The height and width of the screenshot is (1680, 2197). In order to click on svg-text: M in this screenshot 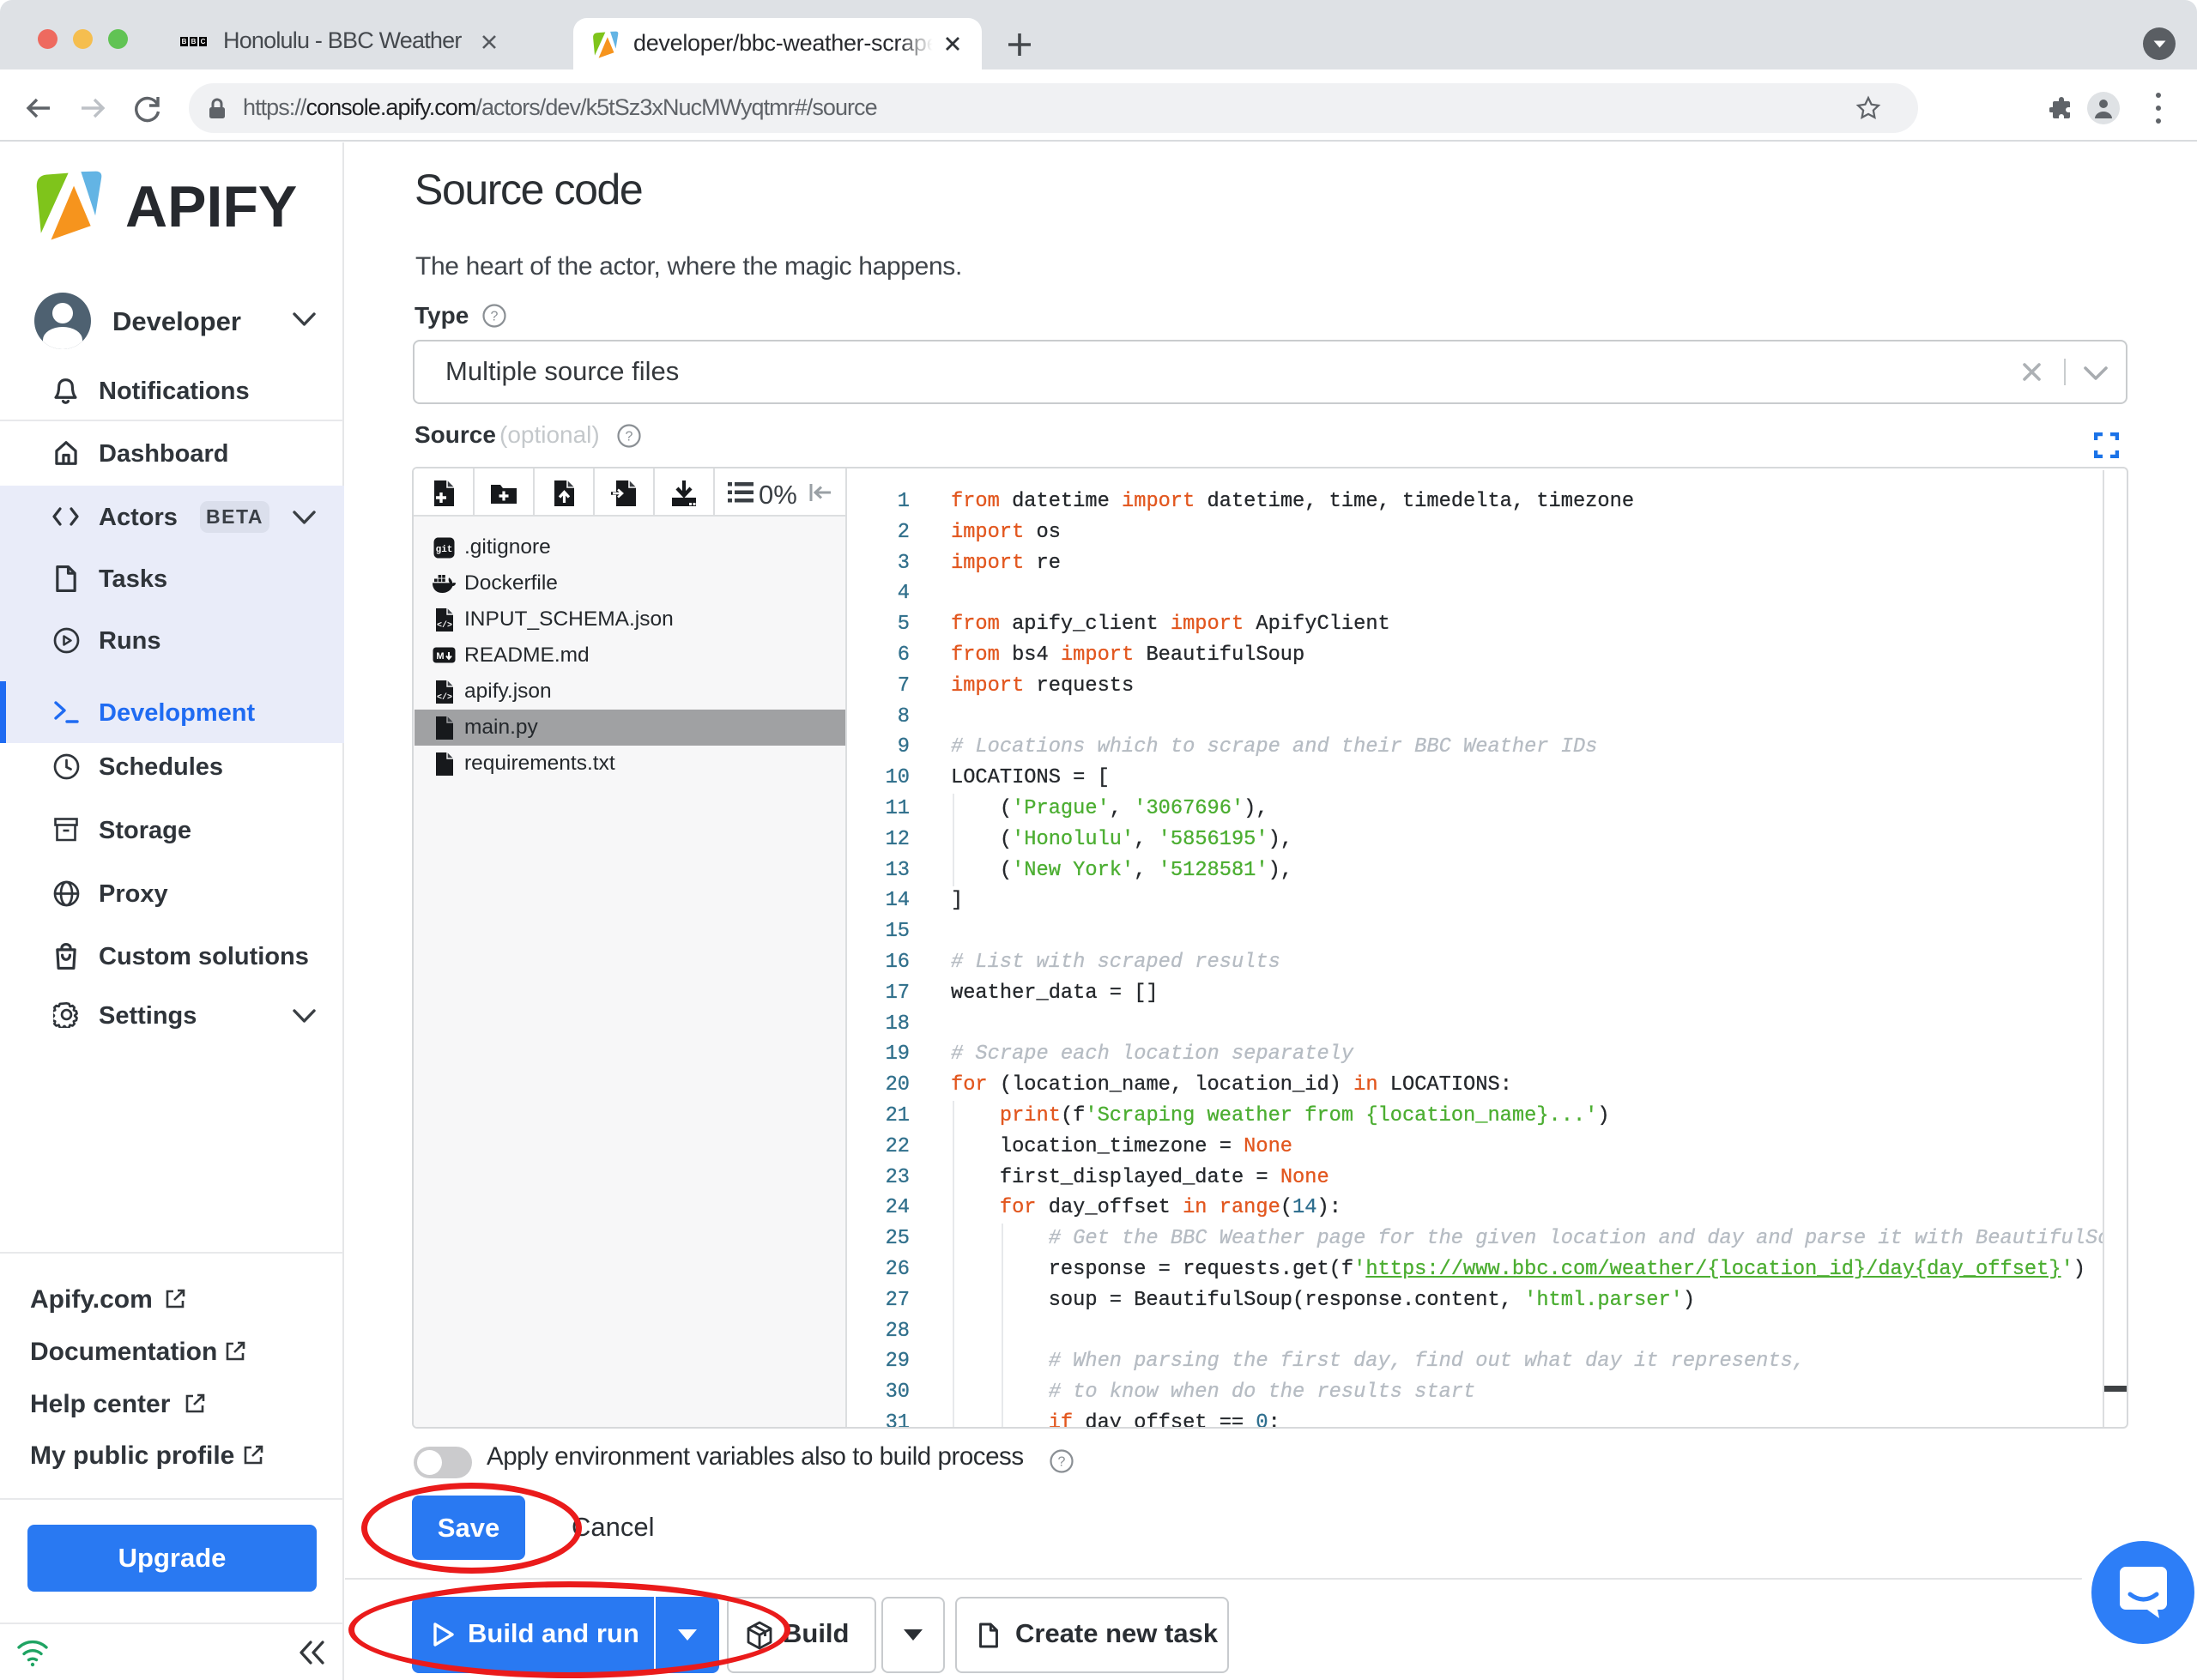, I will do `click(440, 657)`.